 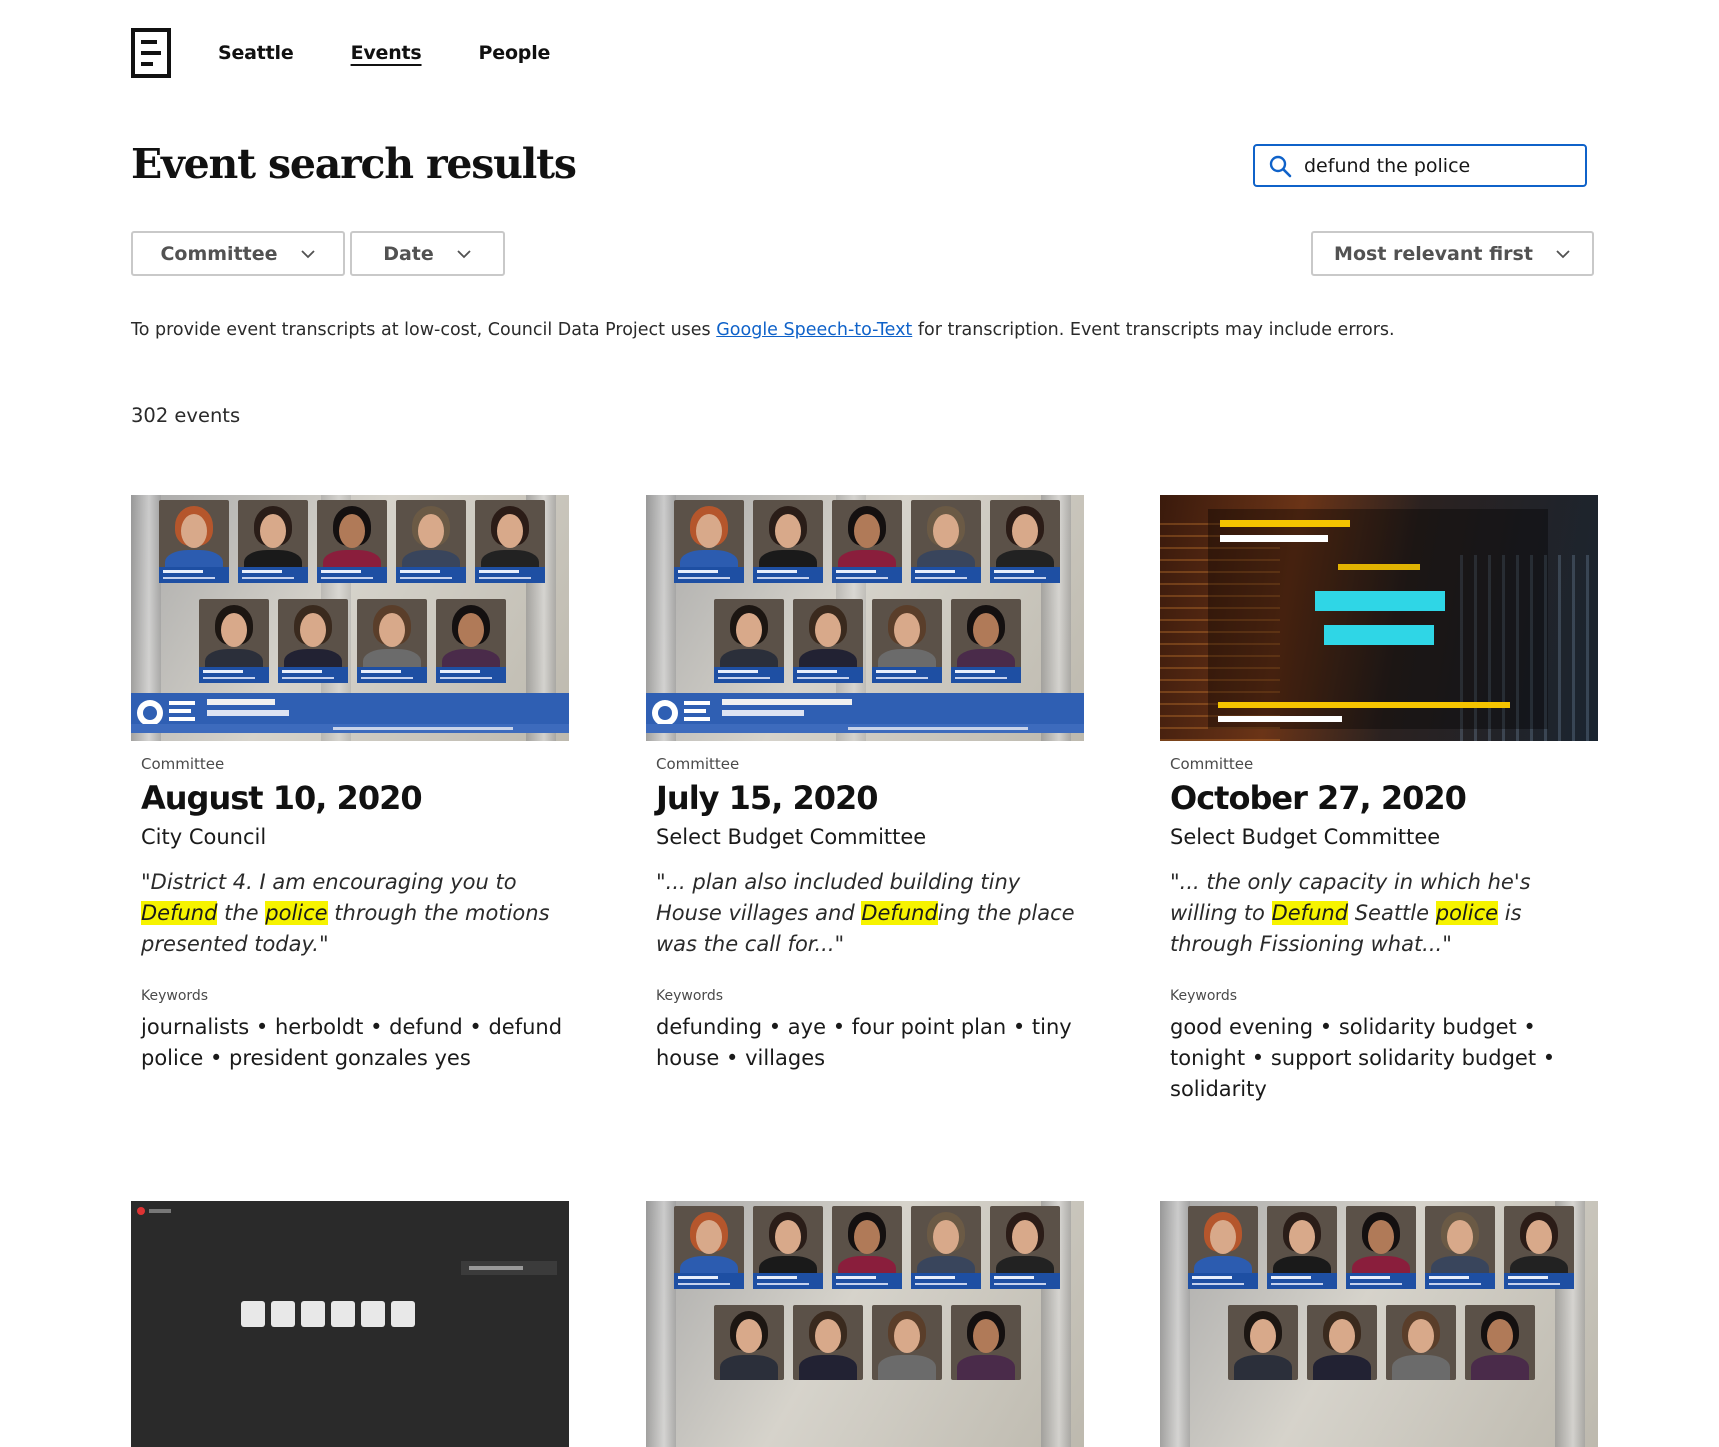 What do you see at coordinates (386, 53) in the screenshot?
I see `nav-link-events: Events` at bounding box center [386, 53].